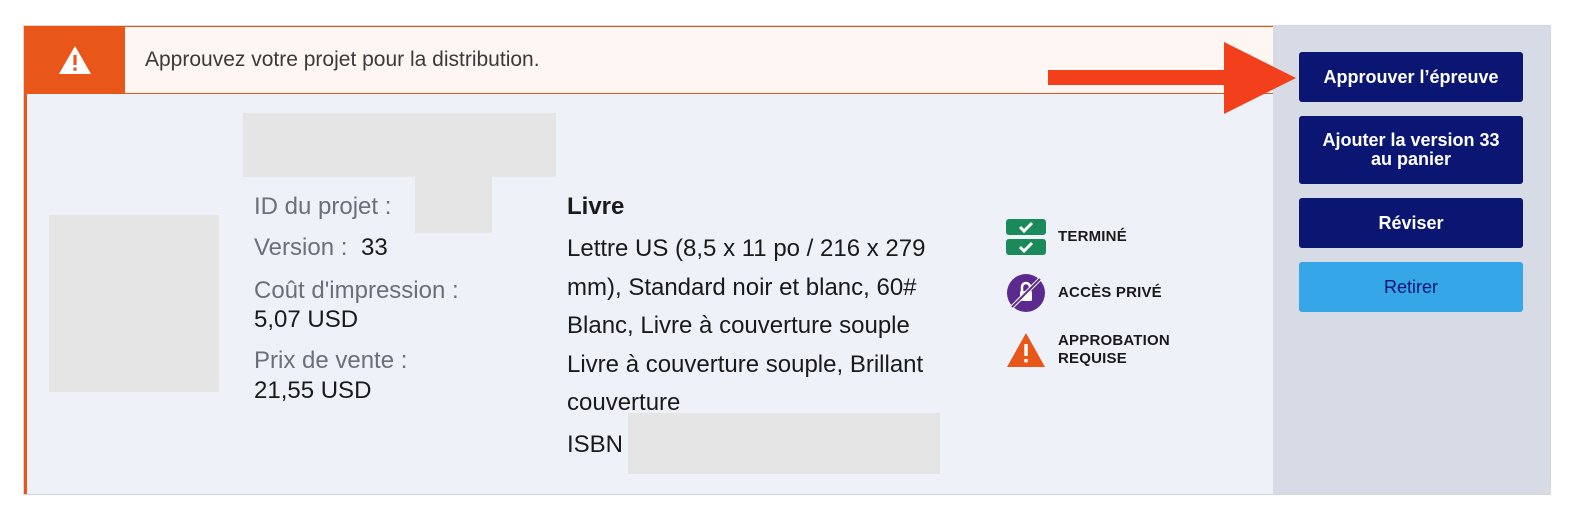 The height and width of the screenshot is (516, 1576). I want to click on book-cover-thumbnail, so click(134, 303).